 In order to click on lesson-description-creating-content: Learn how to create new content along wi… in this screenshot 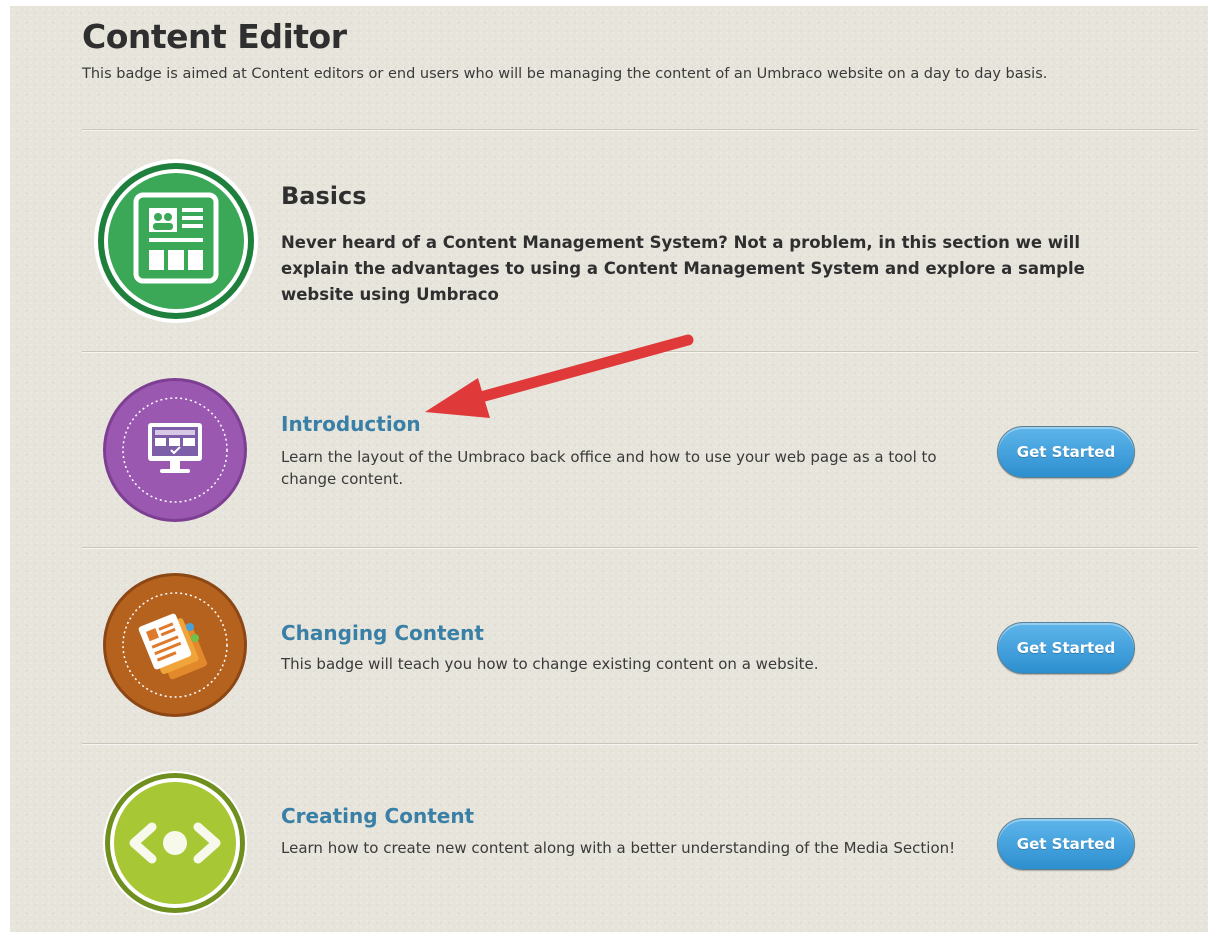, I will do `click(618, 848)`.